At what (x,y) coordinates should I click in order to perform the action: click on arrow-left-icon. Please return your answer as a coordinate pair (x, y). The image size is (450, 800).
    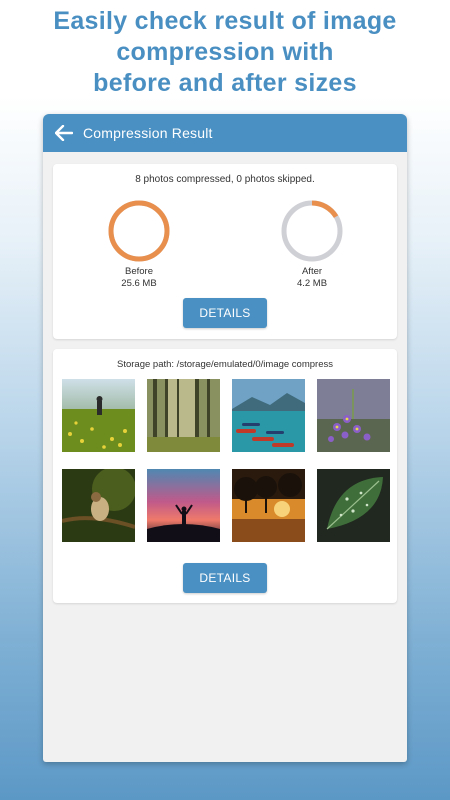
    Looking at the image, I should click on (64, 133).